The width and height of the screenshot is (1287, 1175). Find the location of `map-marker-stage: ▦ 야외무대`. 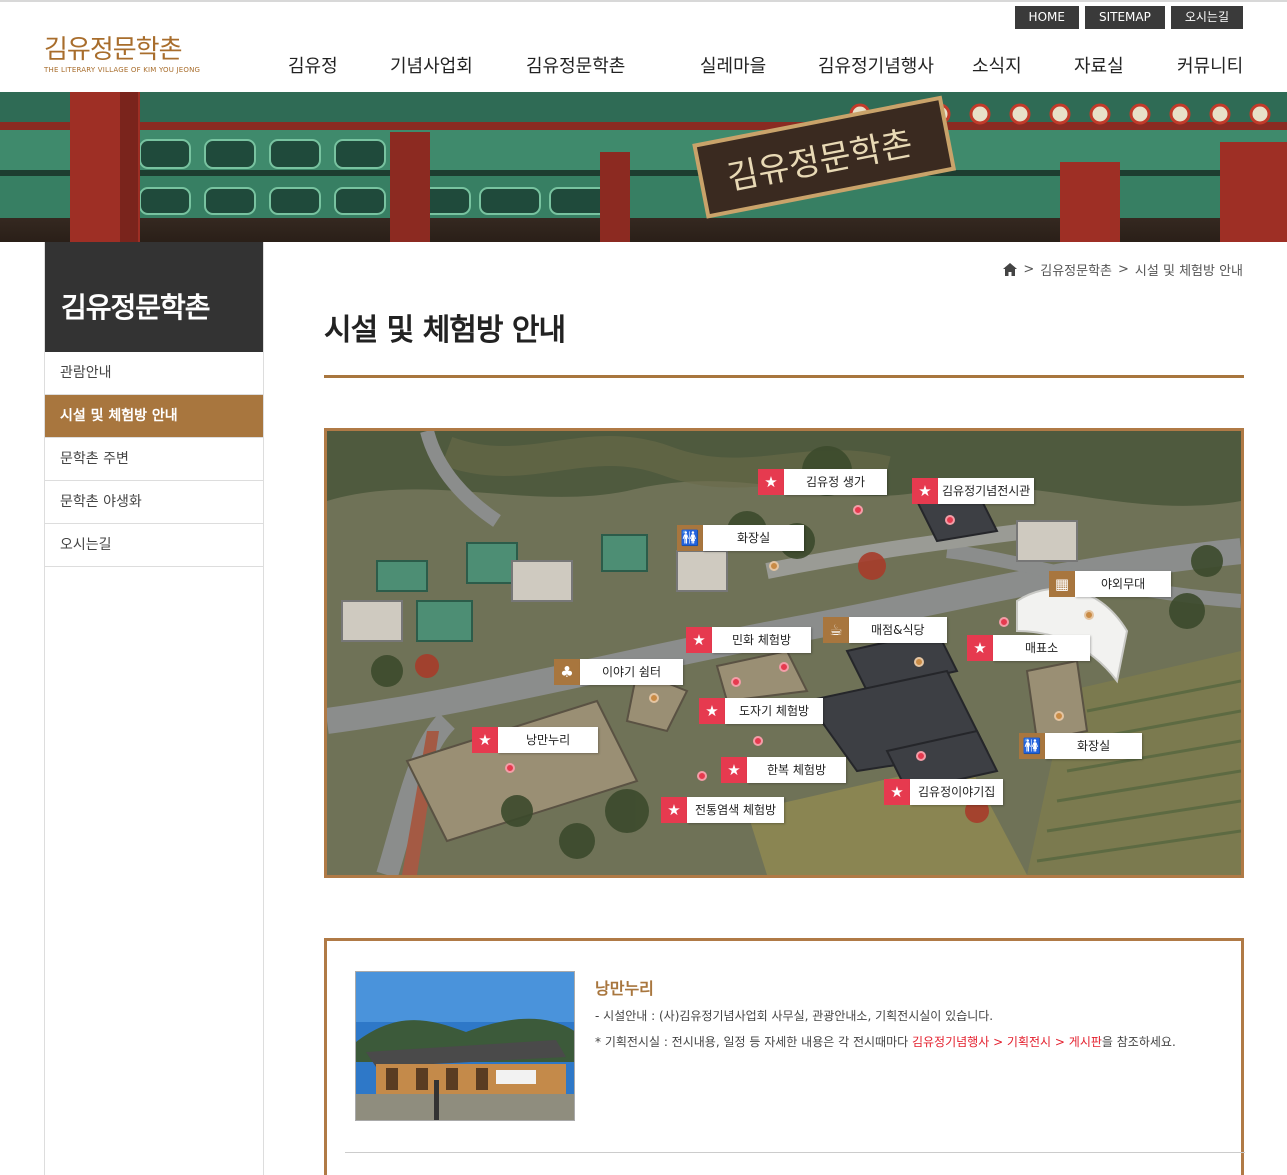

map-marker-stage: ▦ 야외무대 is located at coordinates (1110, 584).